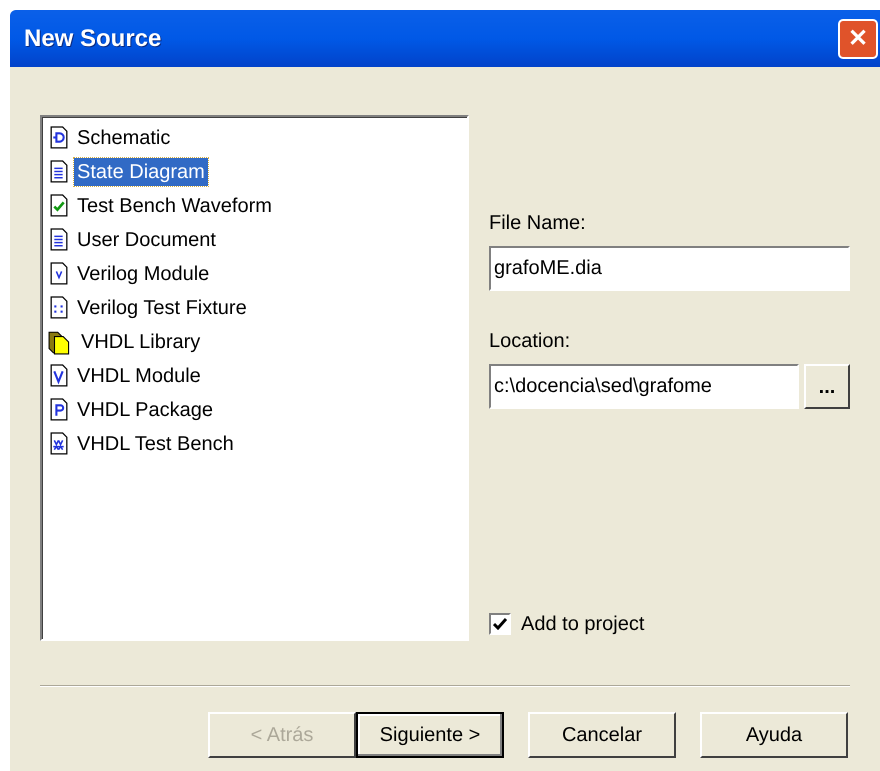 Image resolution: width=880 pixels, height=771 pixels. Describe the element at coordinates (669, 268) in the screenshot. I see `file-name-field: grafoME.dia` at that location.